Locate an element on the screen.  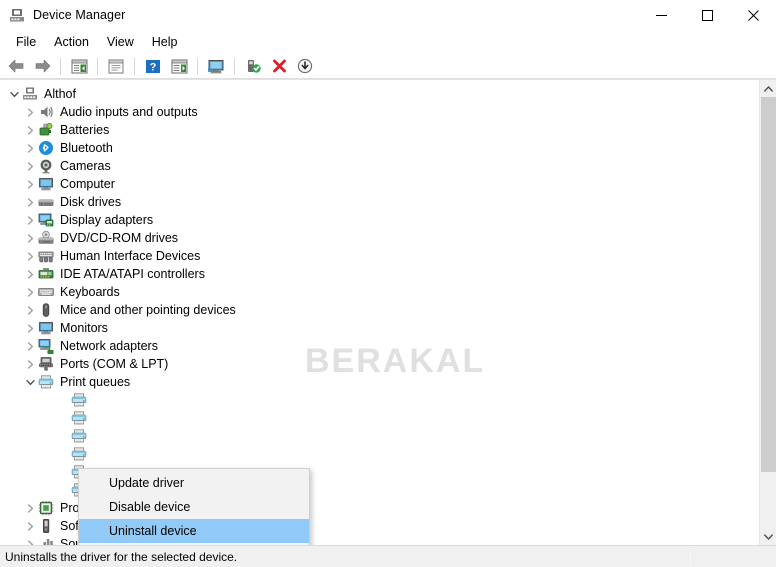
menu-view: View is located at coordinates (120, 42).